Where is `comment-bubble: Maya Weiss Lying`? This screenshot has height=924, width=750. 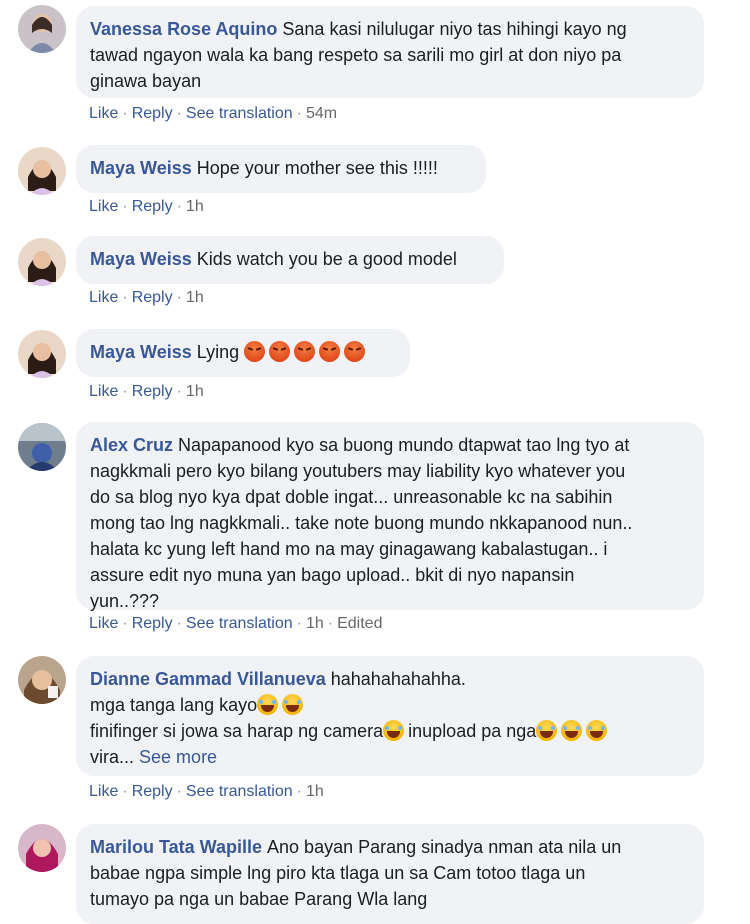
comment-bubble: Maya Weiss Lying is located at coordinates (243, 353).